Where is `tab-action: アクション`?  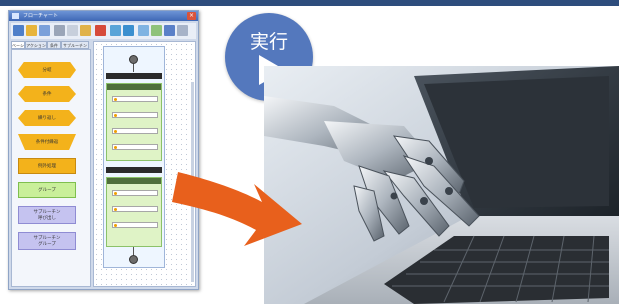 tab-action: アクション is located at coordinates (36, 45).